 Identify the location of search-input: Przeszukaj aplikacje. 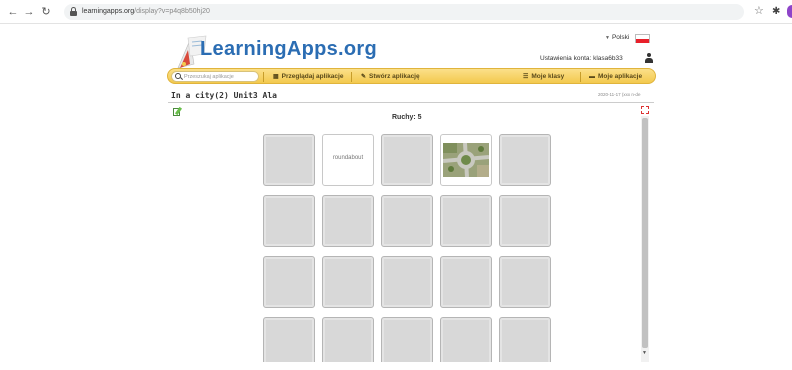
(215, 76).